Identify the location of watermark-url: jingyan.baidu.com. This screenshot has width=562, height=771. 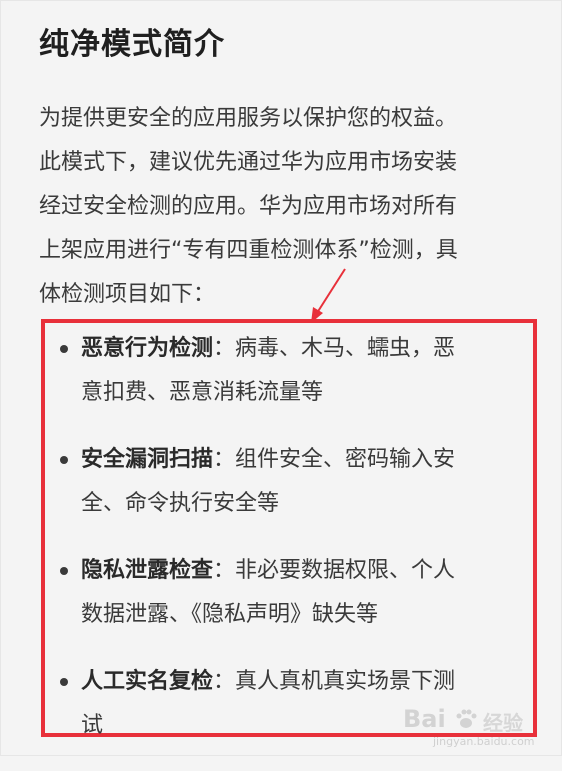
(484, 741).